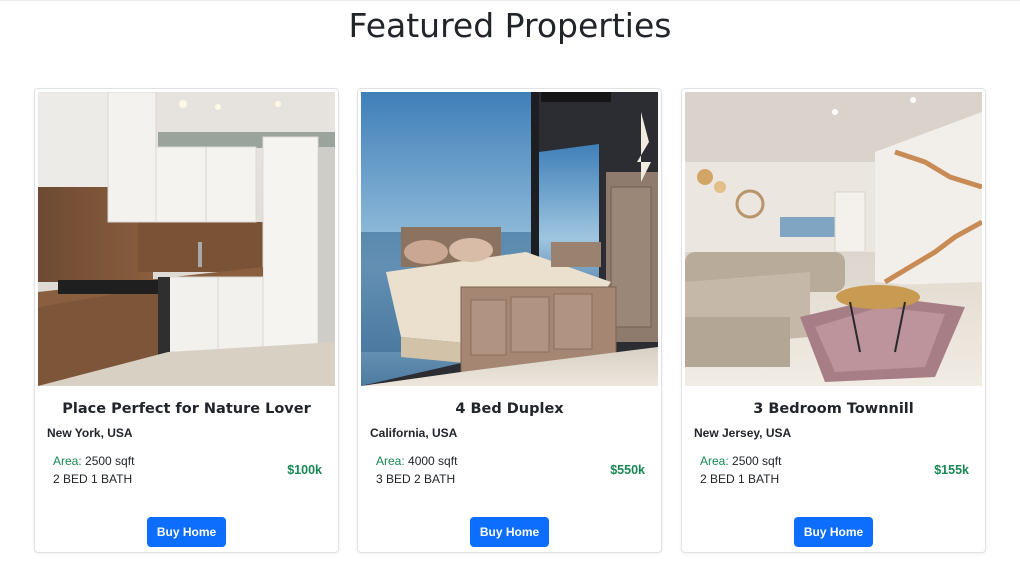  What do you see at coordinates (833, 409) in the screenshot?
I see `property-title: 3 Bedroom Townnill` at bounding box center [833, 409].